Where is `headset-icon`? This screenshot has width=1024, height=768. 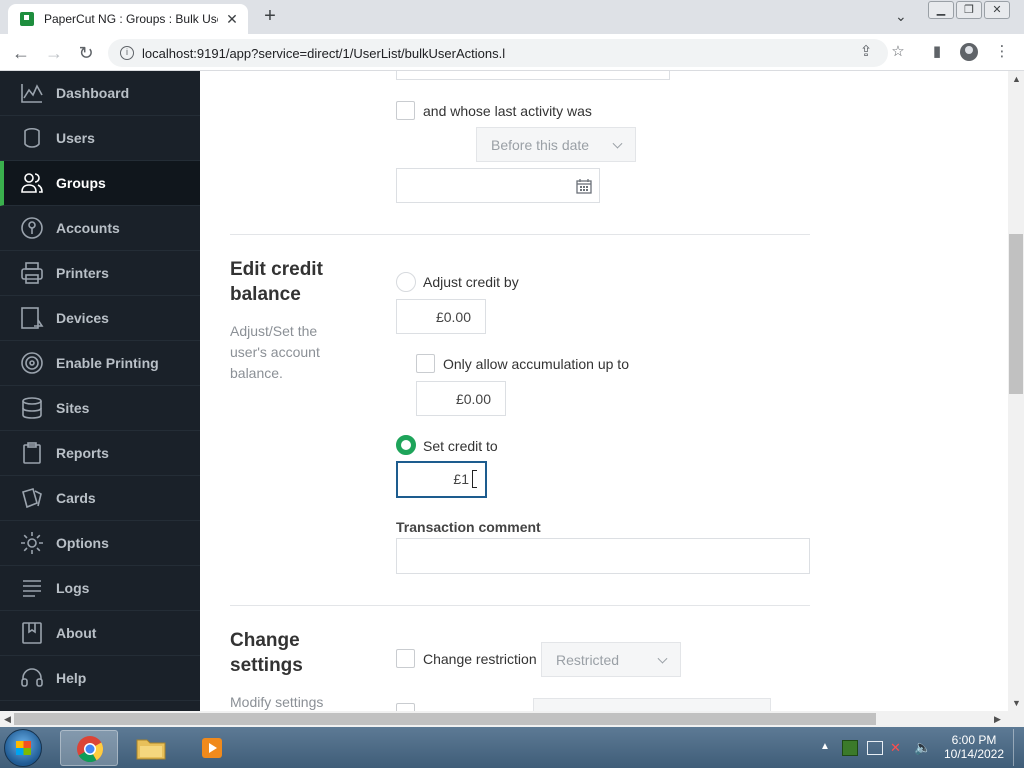
headset-icon is located at coordinates (32, 677).